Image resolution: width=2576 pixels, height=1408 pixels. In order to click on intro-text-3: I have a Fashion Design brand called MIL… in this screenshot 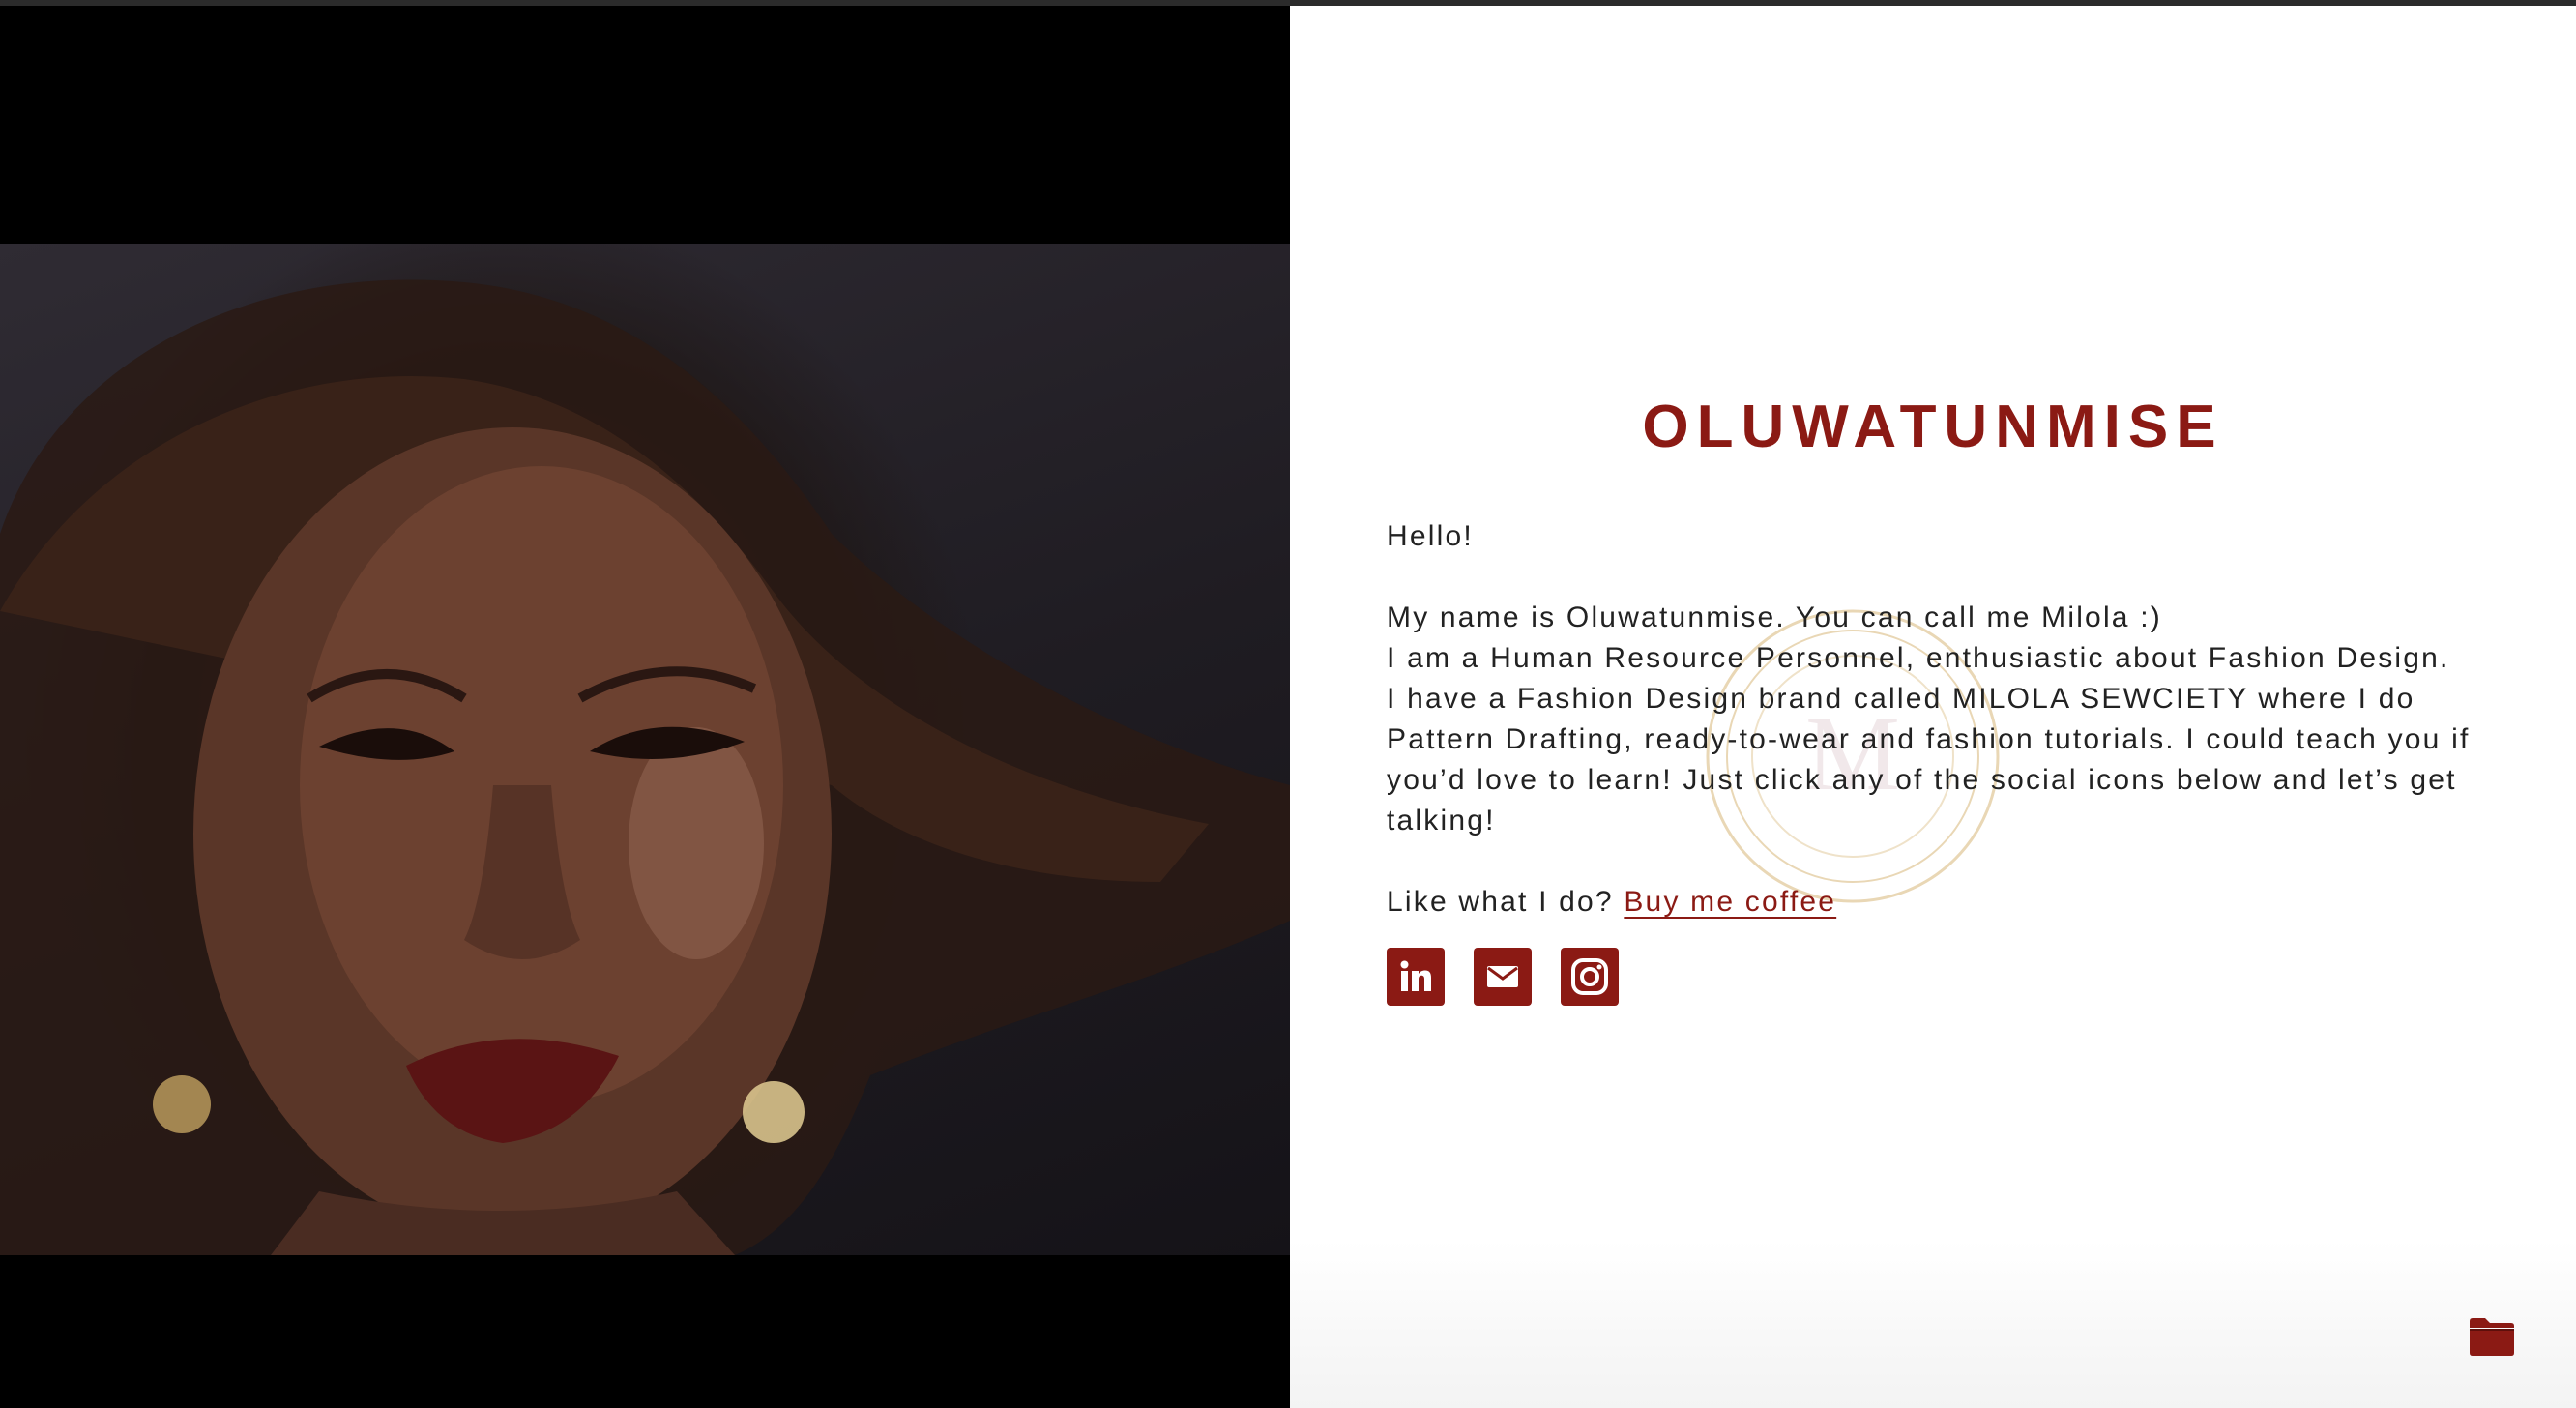, I will do `click(1929, 759)`.